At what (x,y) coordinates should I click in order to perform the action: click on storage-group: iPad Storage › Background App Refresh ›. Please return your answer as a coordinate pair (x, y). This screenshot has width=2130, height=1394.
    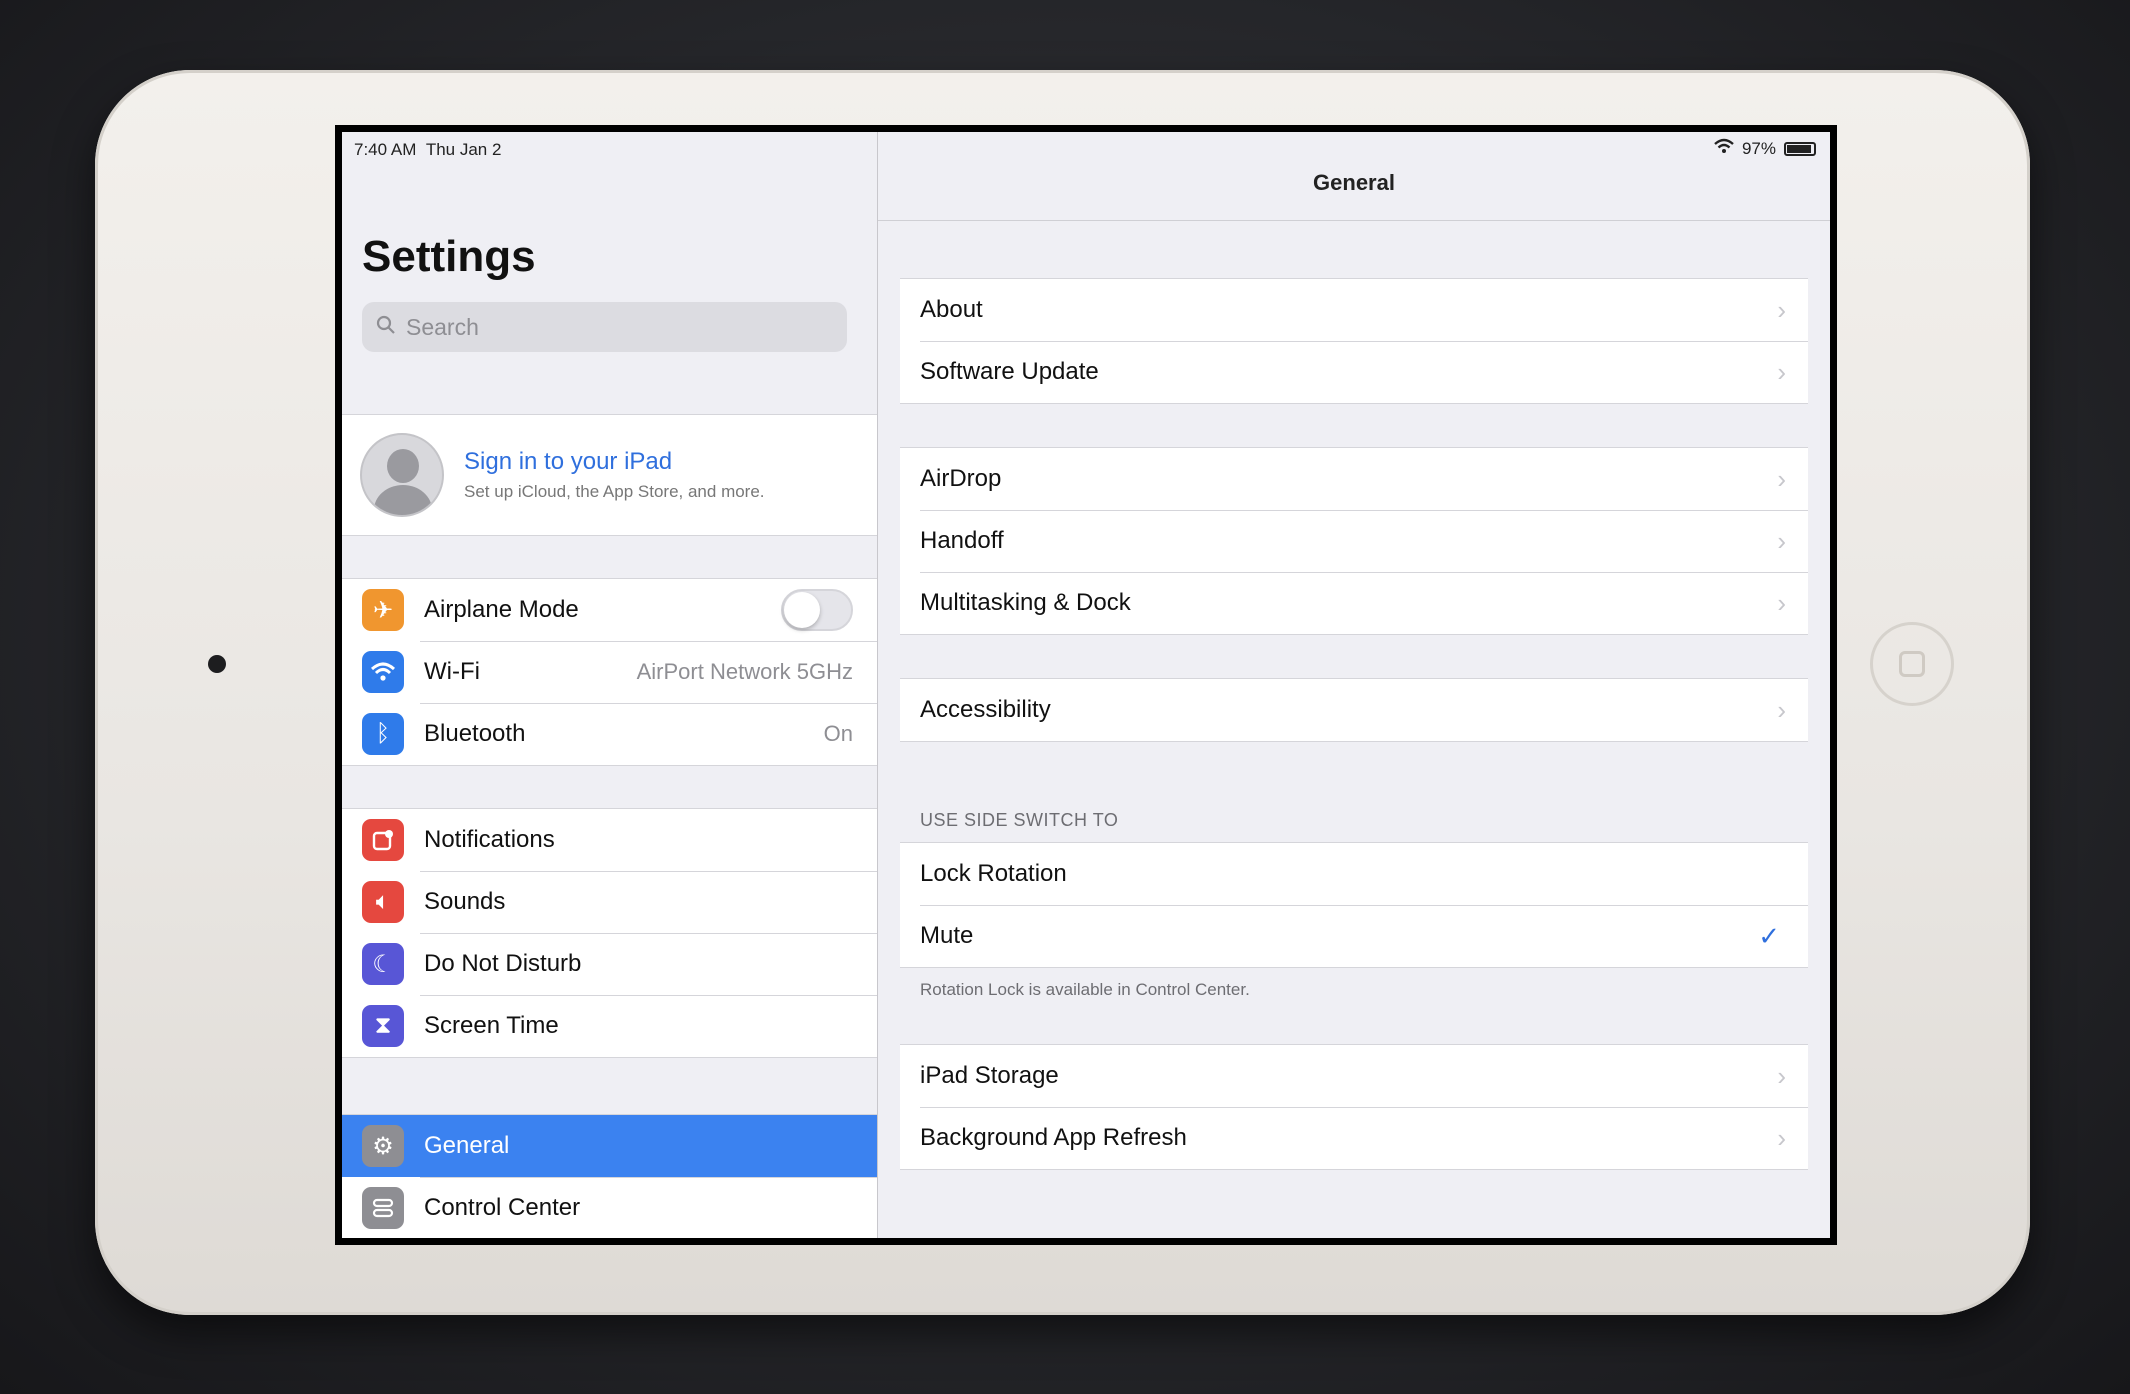
    Looking at the image, I should click on (1354, 1107).